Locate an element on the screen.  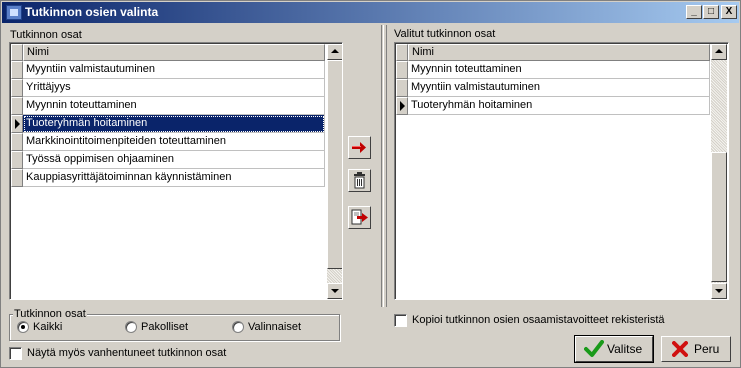
radio-all-label: Kaikki is located at coordinates (47, 327).